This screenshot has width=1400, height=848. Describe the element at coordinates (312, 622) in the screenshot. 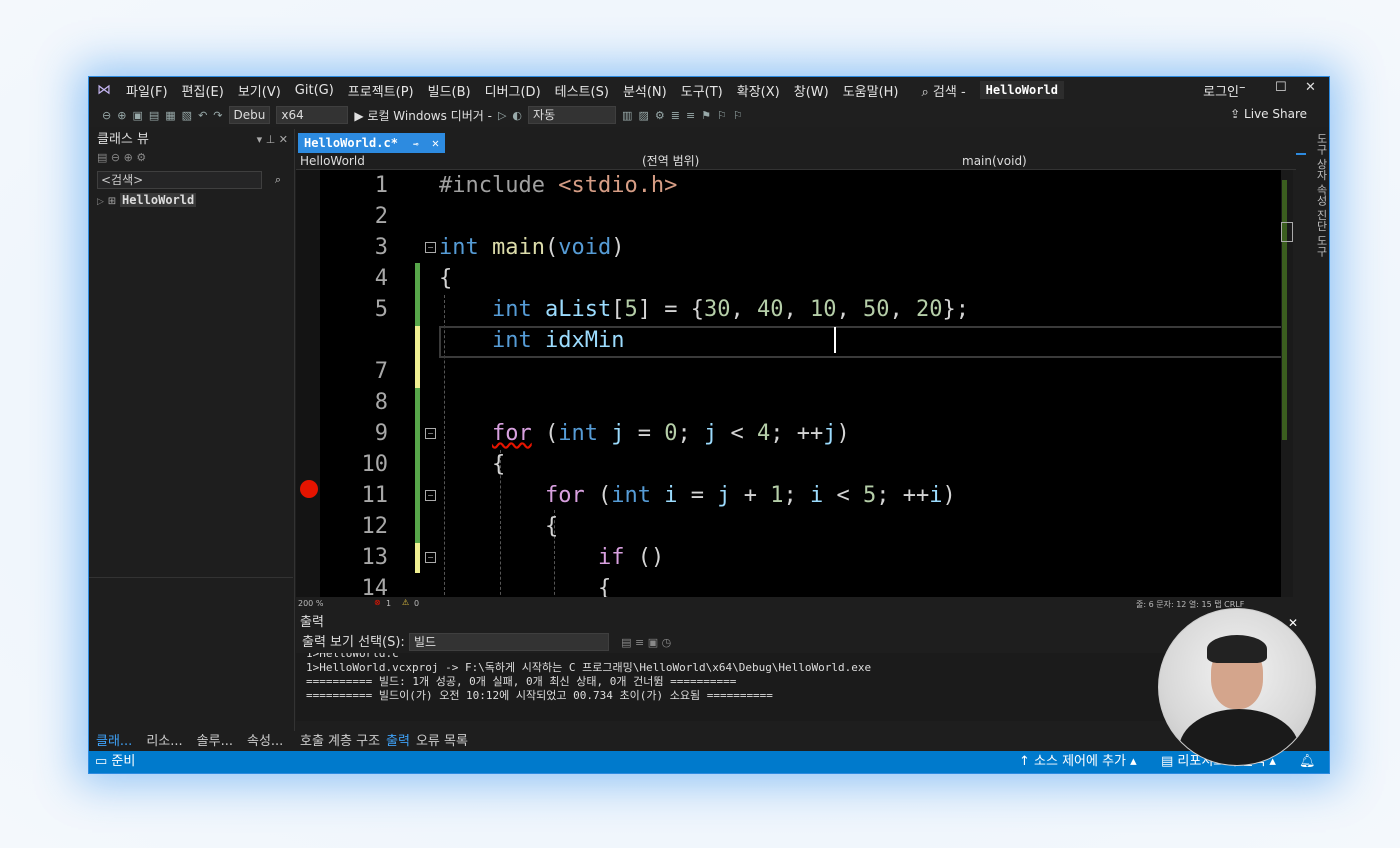

I see `output-title: 출력` at that location.